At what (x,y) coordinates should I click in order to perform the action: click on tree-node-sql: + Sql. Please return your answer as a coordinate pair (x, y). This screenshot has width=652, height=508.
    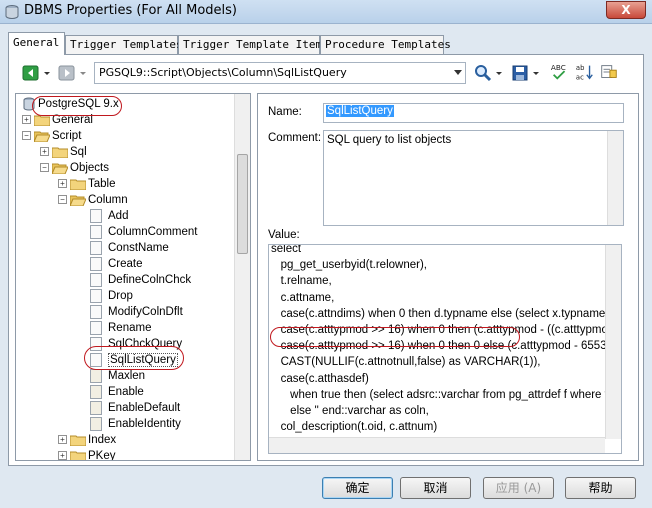
    Looking at the image, I should click on (63, 152).